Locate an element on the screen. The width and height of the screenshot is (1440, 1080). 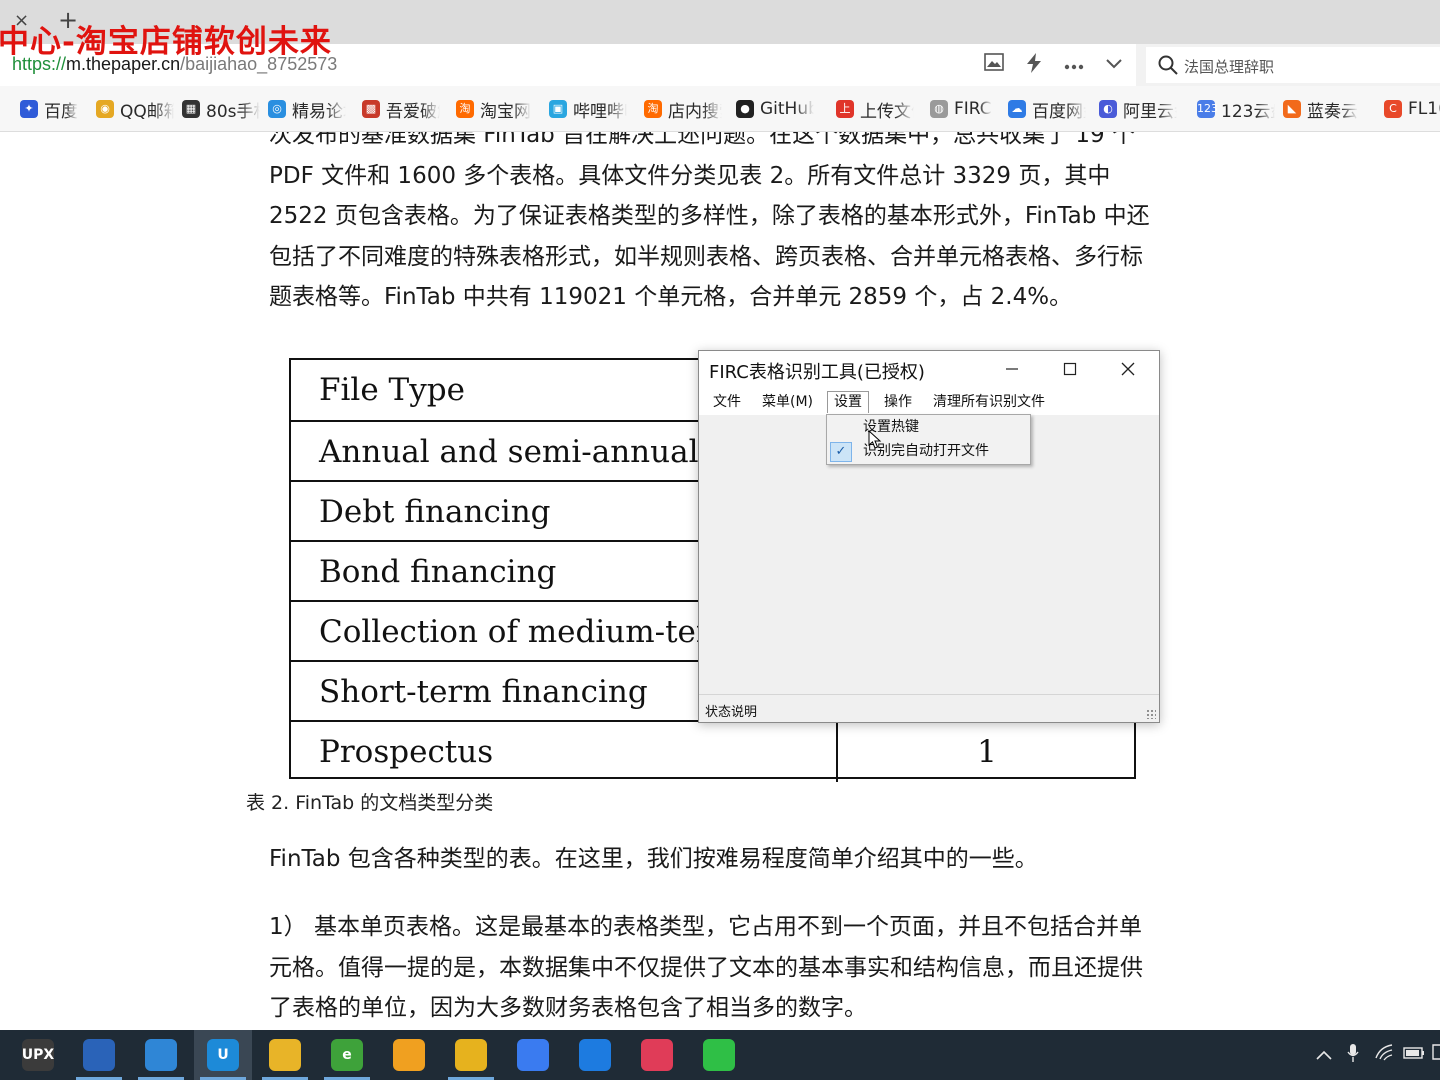
taskbar-app-file-explorer is located at coordinates (285, 1055).